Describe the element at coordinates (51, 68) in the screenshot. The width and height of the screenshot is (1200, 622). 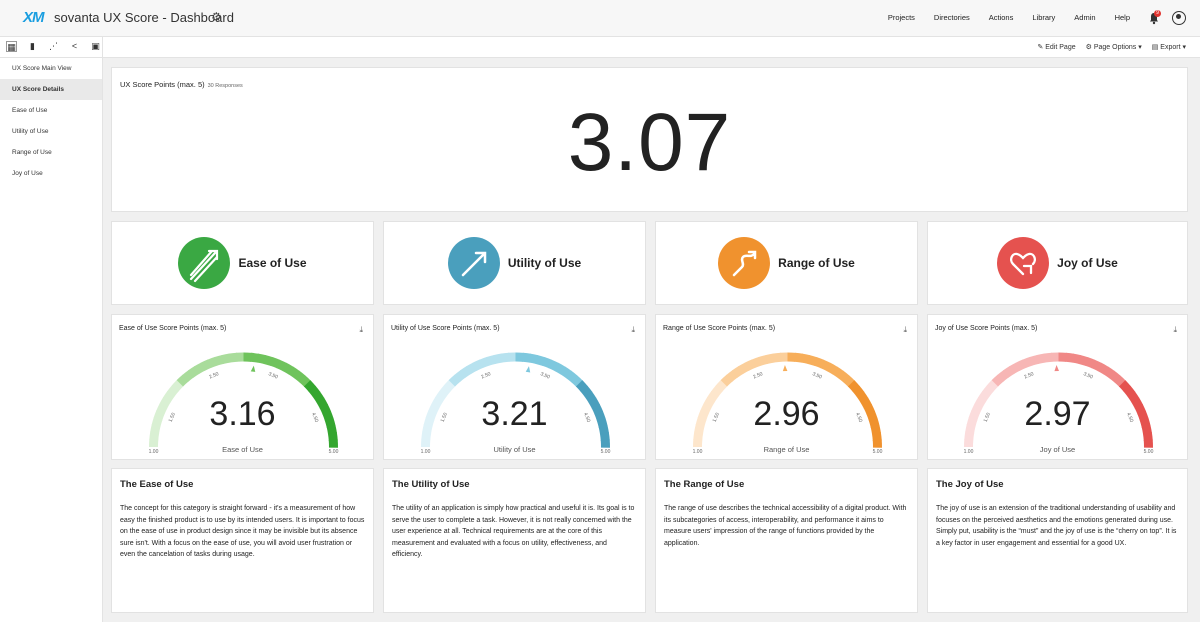
I see `sidebar-item-main-view: UX Score Main View` at that location.